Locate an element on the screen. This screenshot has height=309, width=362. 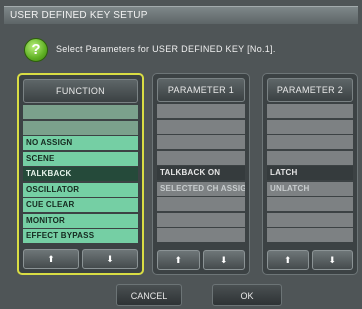
function-item-effect-bypass: EFFECT BYPASS is located at coordinates (80, 236).